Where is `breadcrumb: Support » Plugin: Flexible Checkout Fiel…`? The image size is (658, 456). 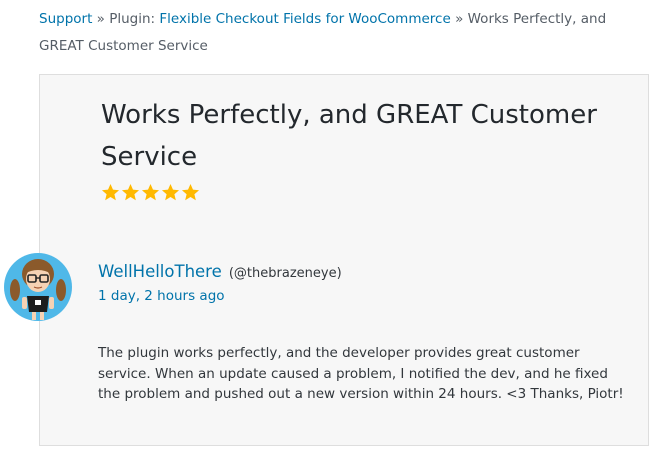
breadcrumb: Support » Plugin: Flexible Checkout Fiel… is located at coordinates (345, 33).